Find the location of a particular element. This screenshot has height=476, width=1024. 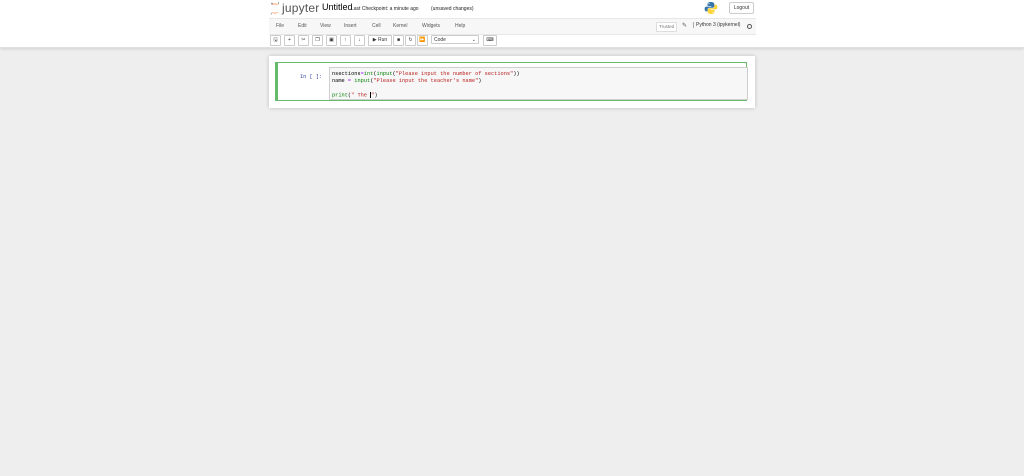

jupyter-logo-text: jupyter is located at coordinates (301, 8).